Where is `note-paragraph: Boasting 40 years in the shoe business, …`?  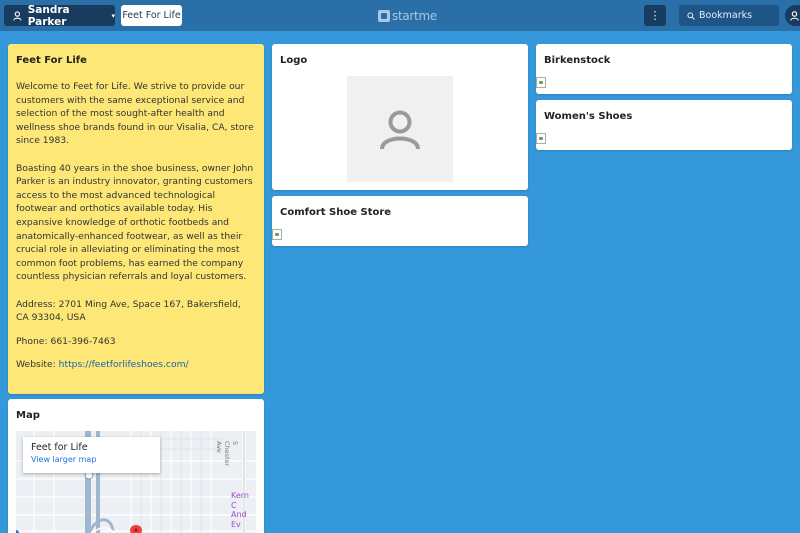 note-paragraph: Boasting 40 years in the shoe business, … is located at coordinates (135, 222).